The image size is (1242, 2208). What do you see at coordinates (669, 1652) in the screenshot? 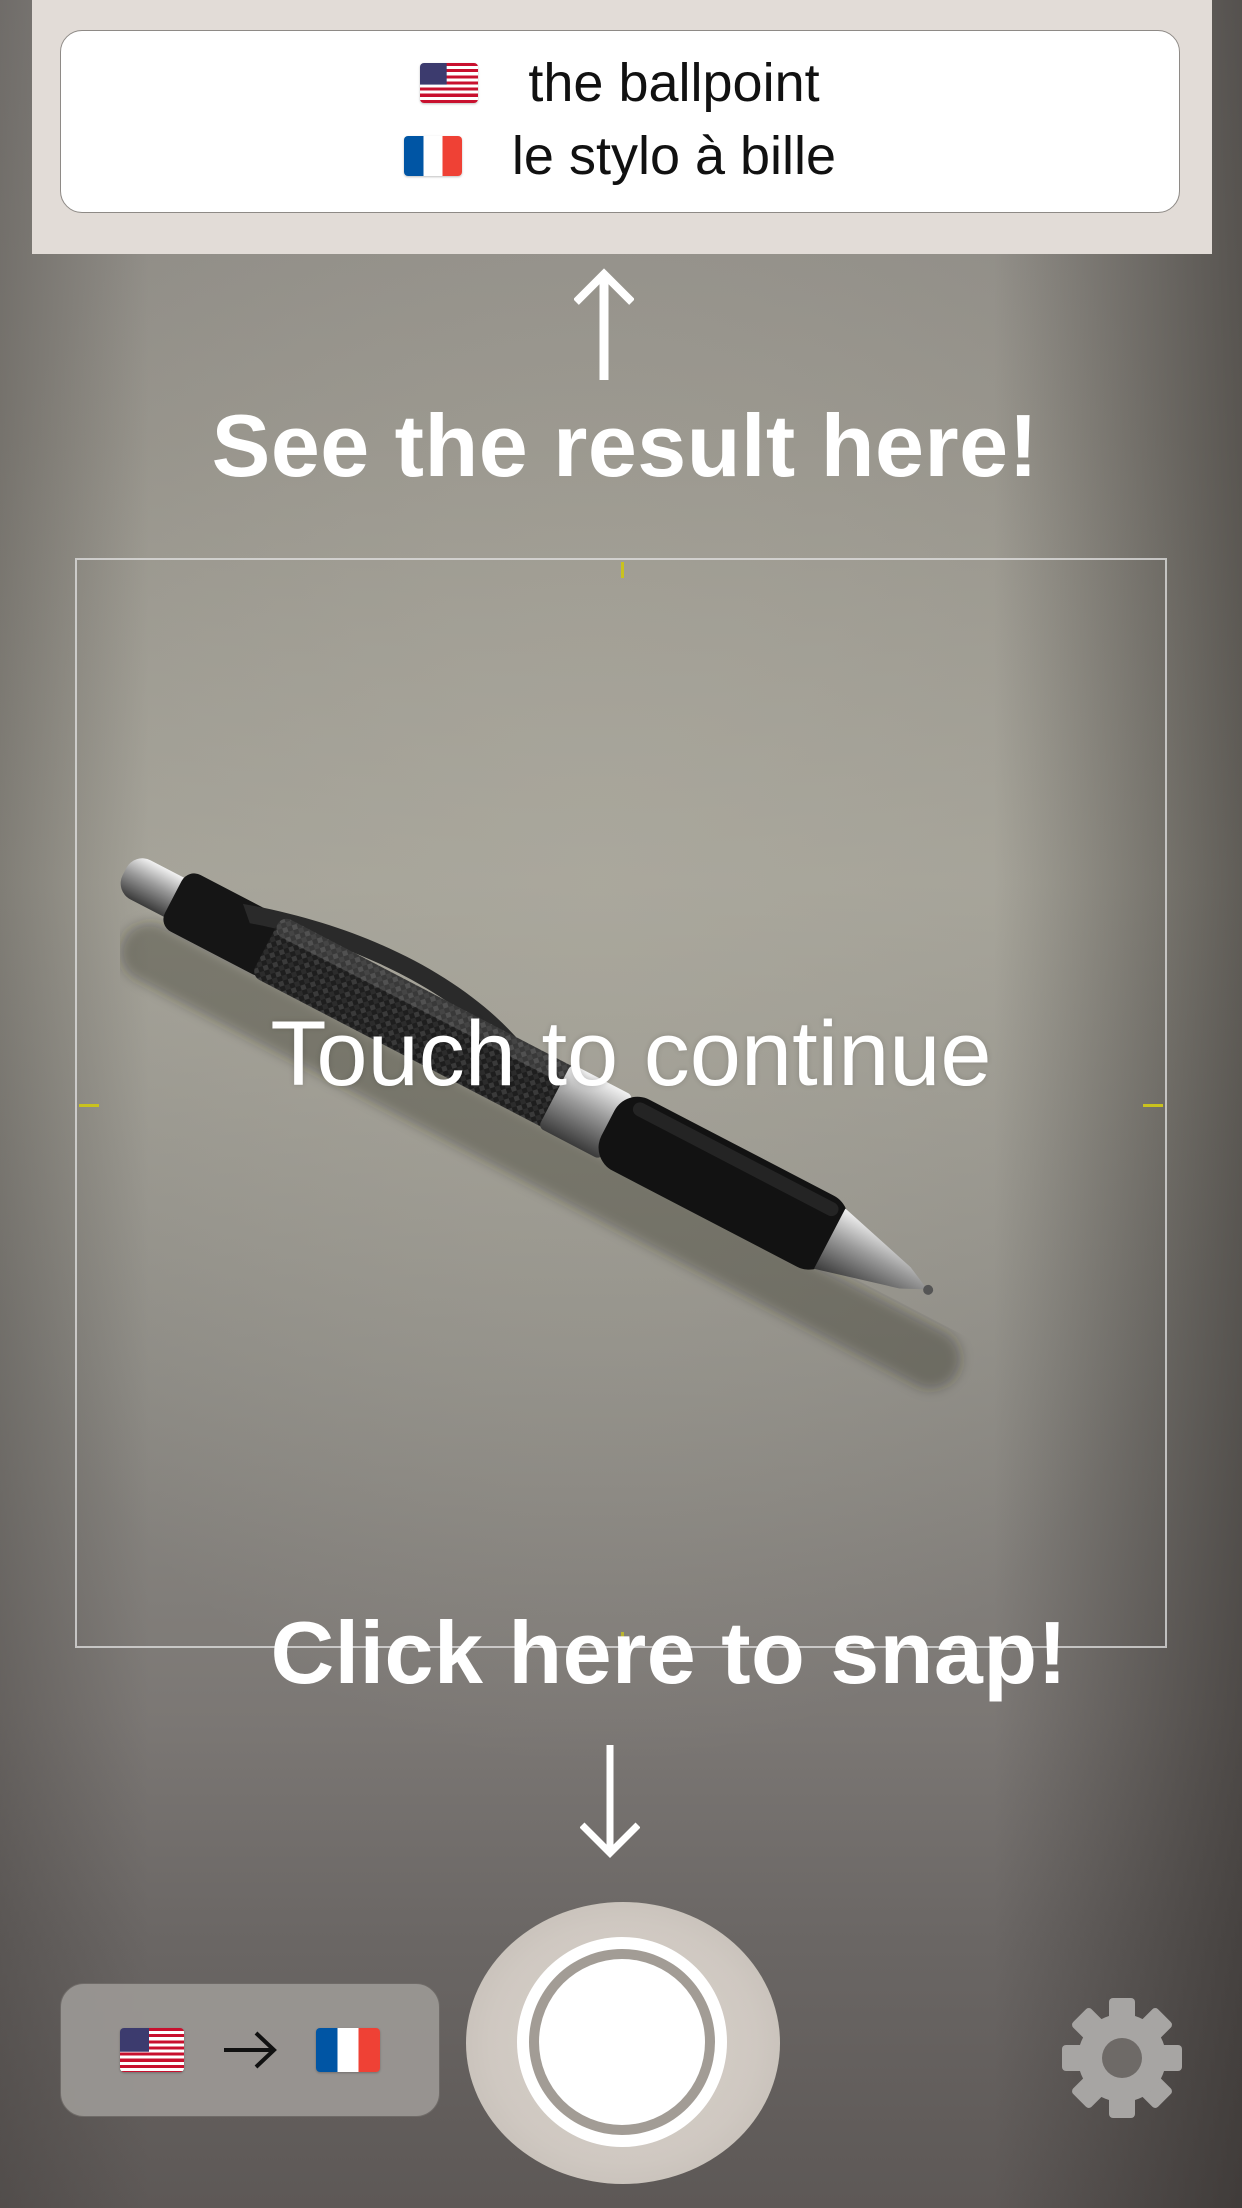
I see `snap-hint-heading: Click here to snap!` at bounding box center [669, 1652].